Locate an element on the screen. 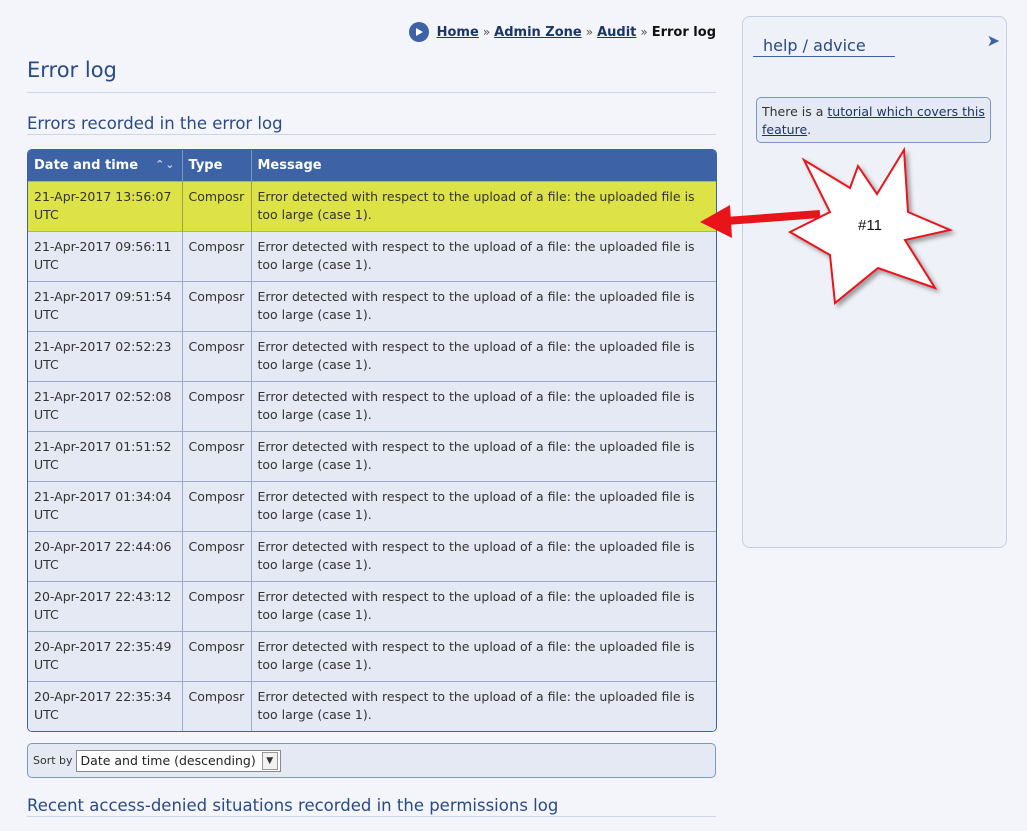 The width and height of the screenshot is (1027, 831). cell-date: 21-Apr-2017 13:56:07 UTC is located at coordinates (105, 206).